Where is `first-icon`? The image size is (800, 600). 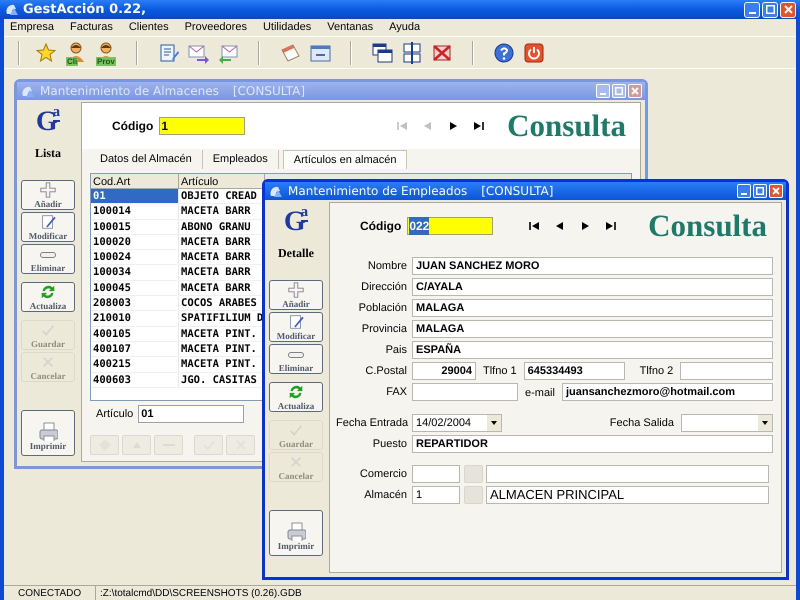
first-icon is located at coordinates (403, 126).